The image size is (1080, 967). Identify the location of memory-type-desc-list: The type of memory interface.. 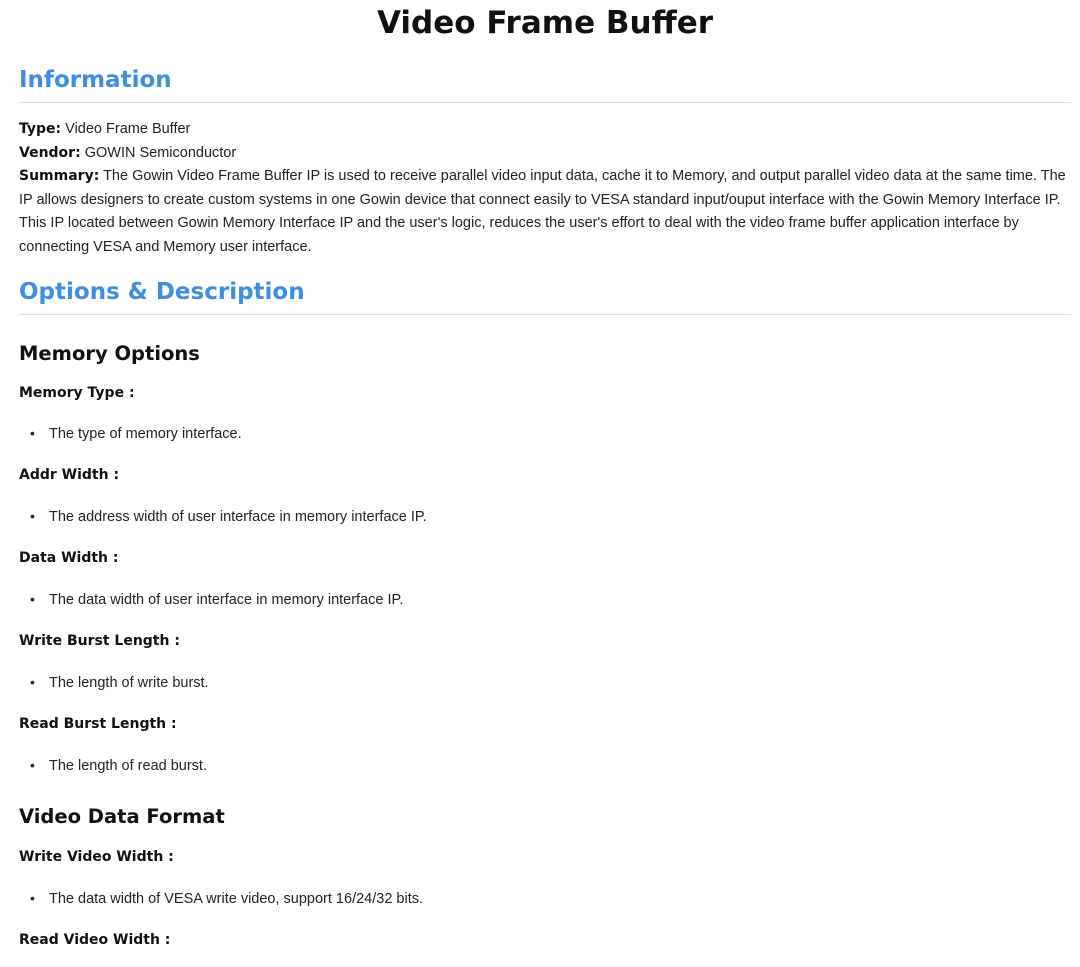
(545, 433).